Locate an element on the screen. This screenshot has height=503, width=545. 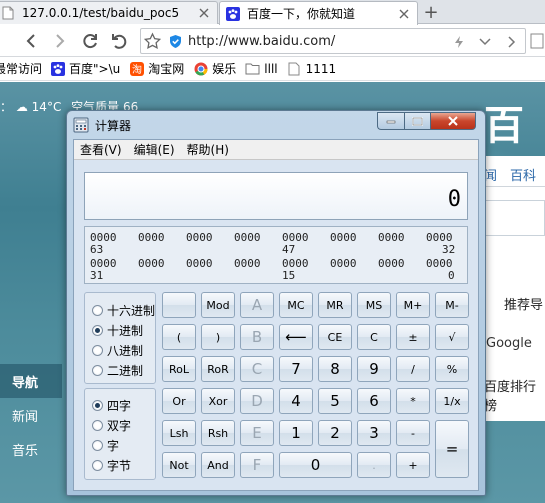
key-plus-minus: ± is located at coordinates (413, 337).